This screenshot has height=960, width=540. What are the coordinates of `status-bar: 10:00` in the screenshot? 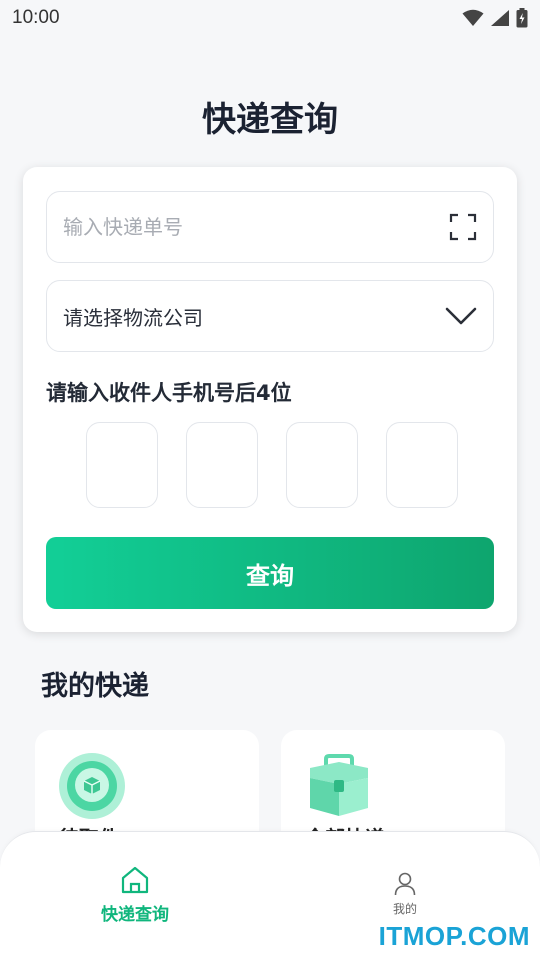 It's located at (270, 18).